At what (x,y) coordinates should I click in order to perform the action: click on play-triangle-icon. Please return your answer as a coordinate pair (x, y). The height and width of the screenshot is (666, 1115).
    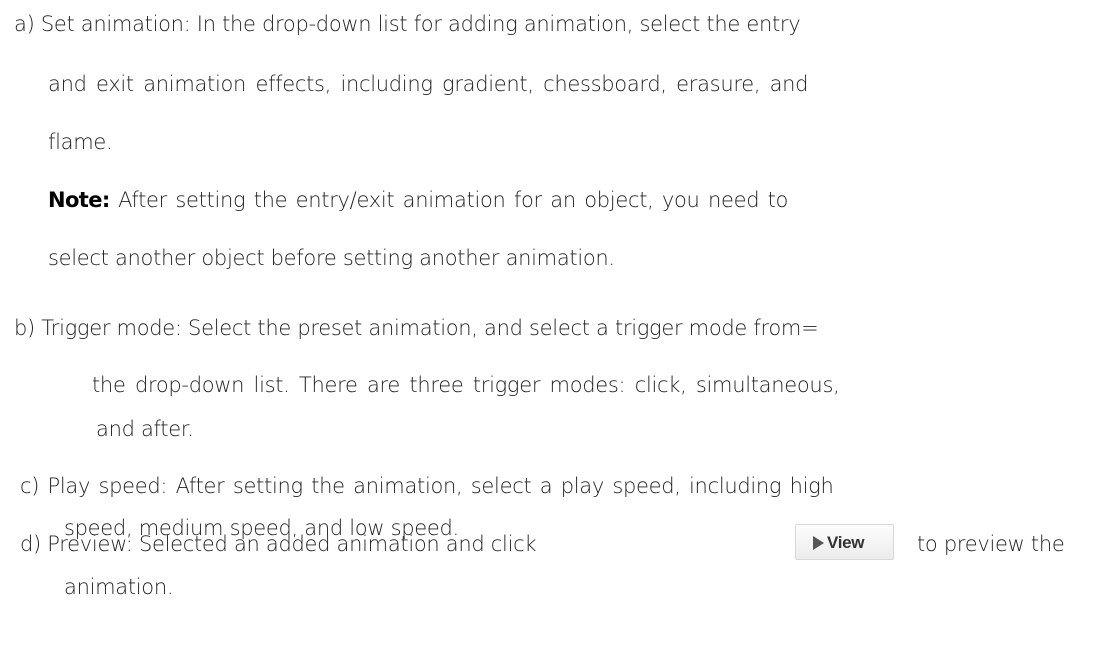
    Looking at the image, I should click on (818, 543).